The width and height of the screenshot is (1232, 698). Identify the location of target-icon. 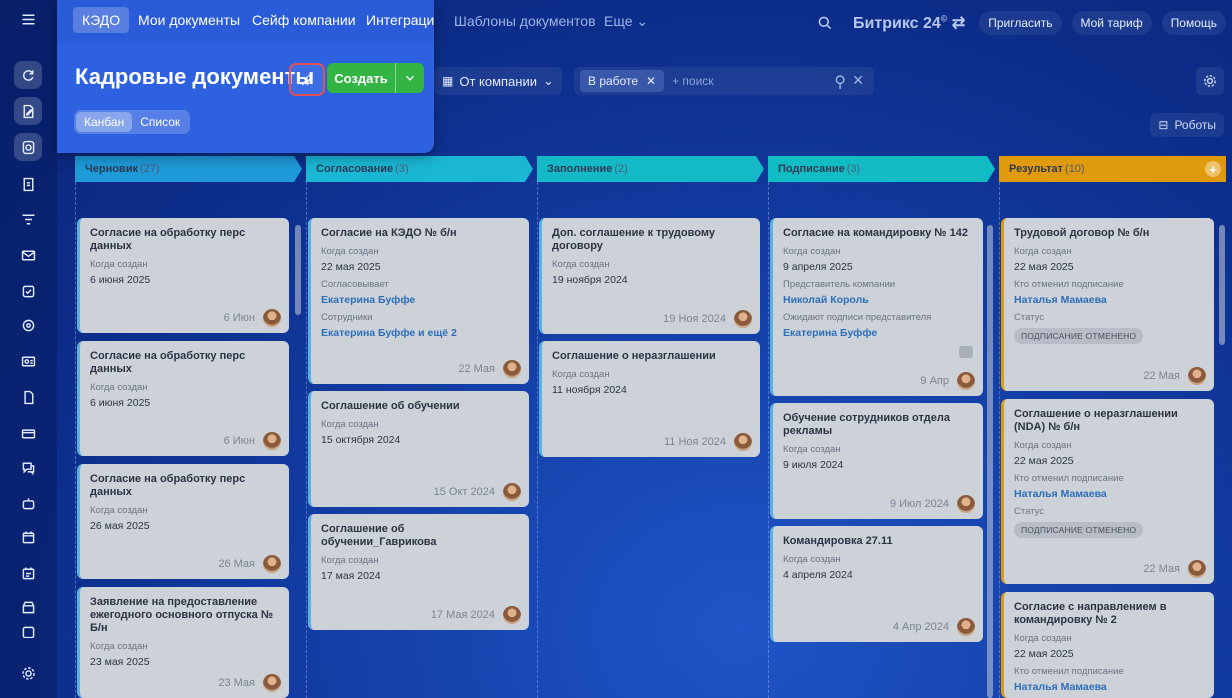
(28, 325).